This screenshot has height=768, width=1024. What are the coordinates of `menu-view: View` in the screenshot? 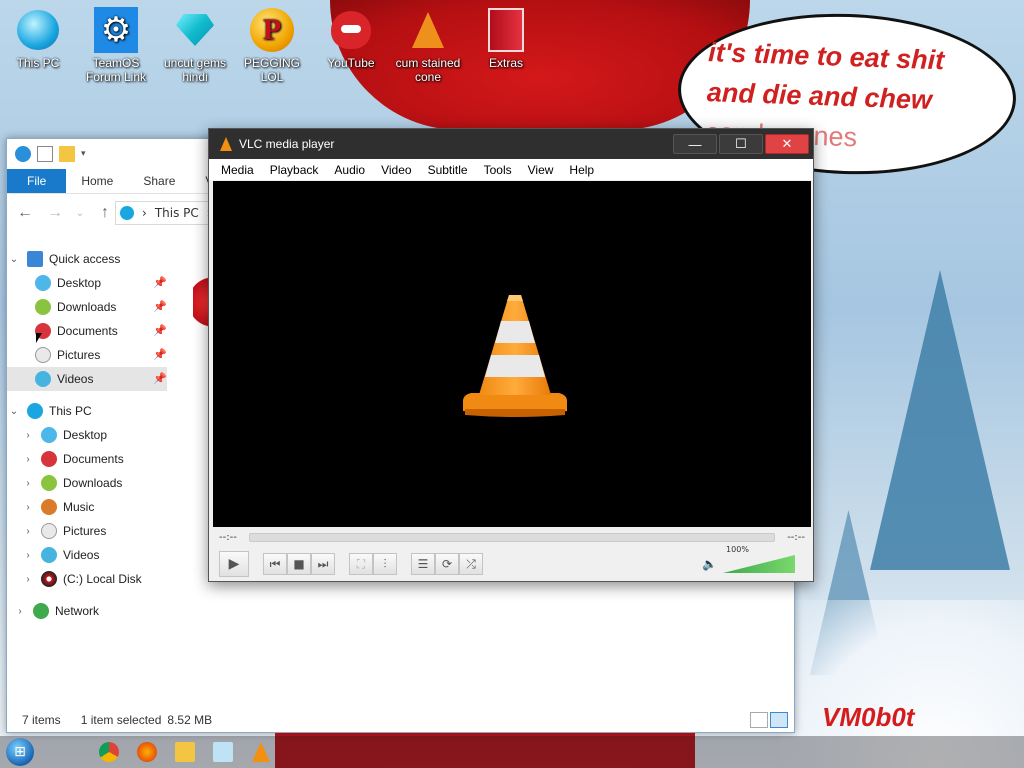 It's located at (541, 170).